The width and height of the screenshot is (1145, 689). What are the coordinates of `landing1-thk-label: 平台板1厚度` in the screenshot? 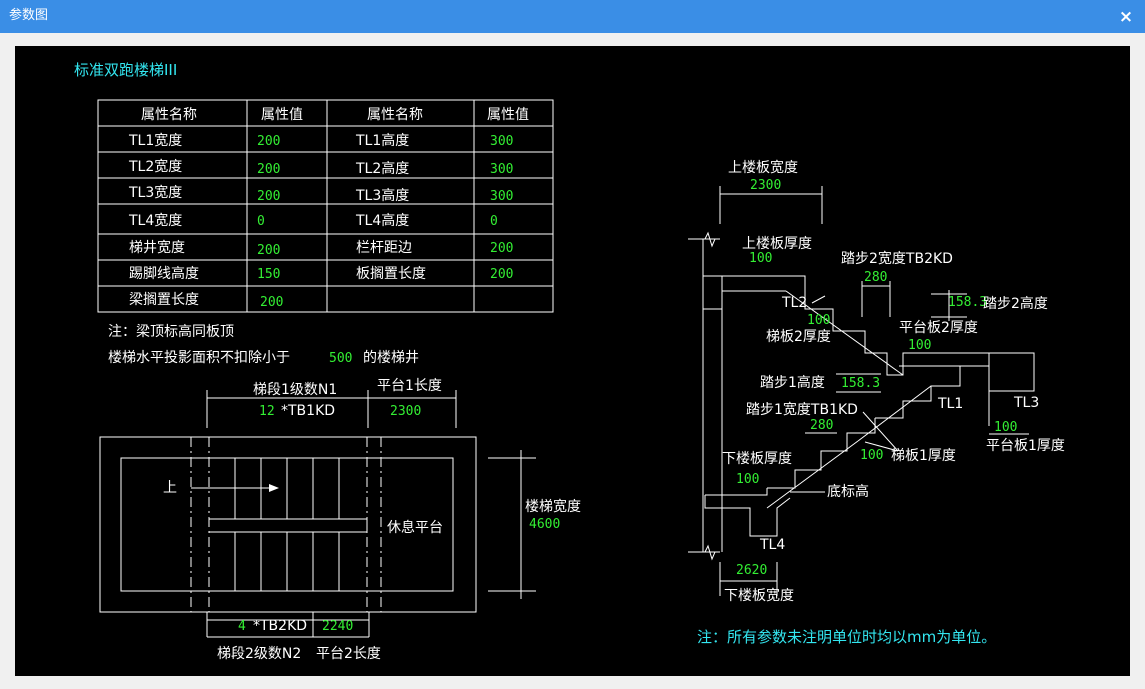 It's located at (1025, 446).